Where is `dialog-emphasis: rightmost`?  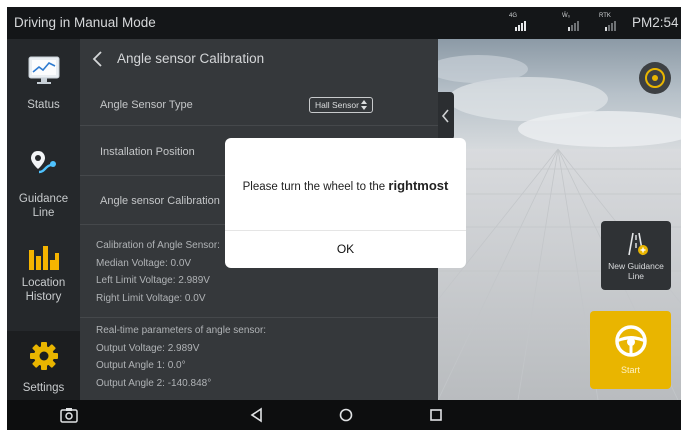
dialog-emphasis: rightmost is located at coordinates (418, 185).